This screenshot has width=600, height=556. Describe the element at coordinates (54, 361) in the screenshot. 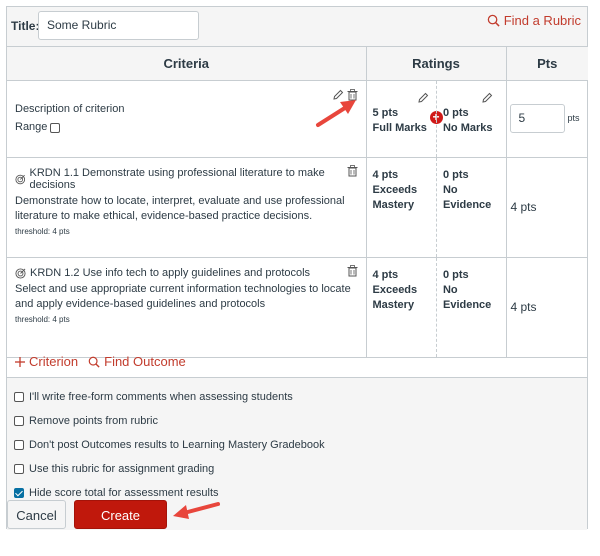

I see `add-criterion-label: Criterion` at that location.